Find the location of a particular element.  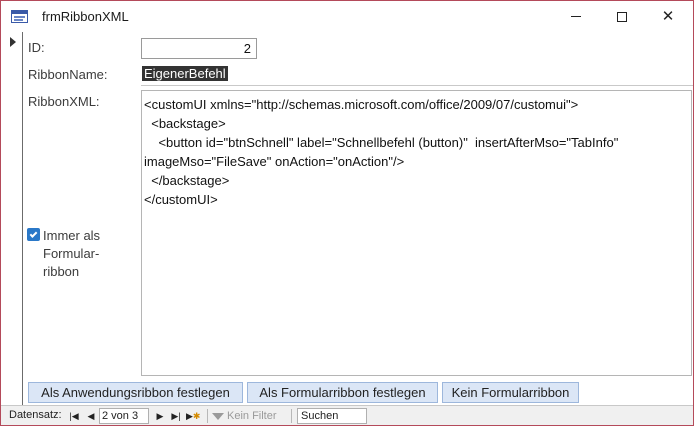

maximize-icon is located at coordinates (622, 16).